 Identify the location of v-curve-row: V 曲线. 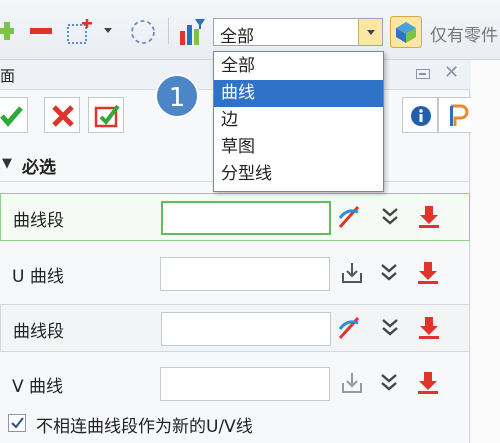
(235, 384).